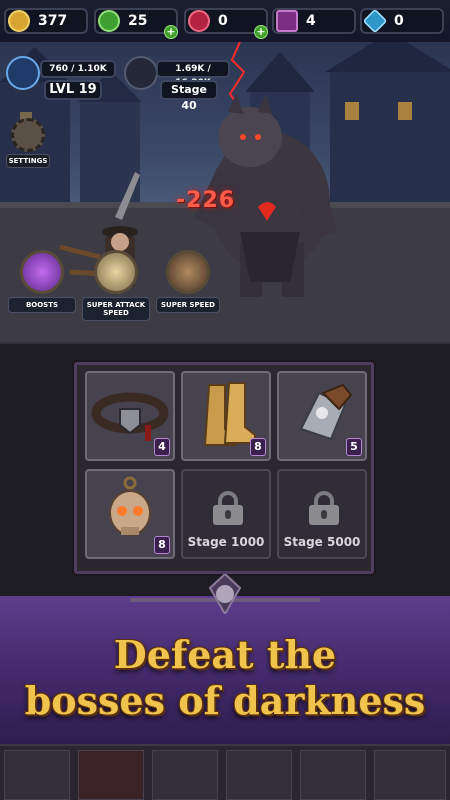  What do you see at coordinates (354, 447) in the screenshot?
I see `item-level-badge: 5` at bounding box center [354, 447].